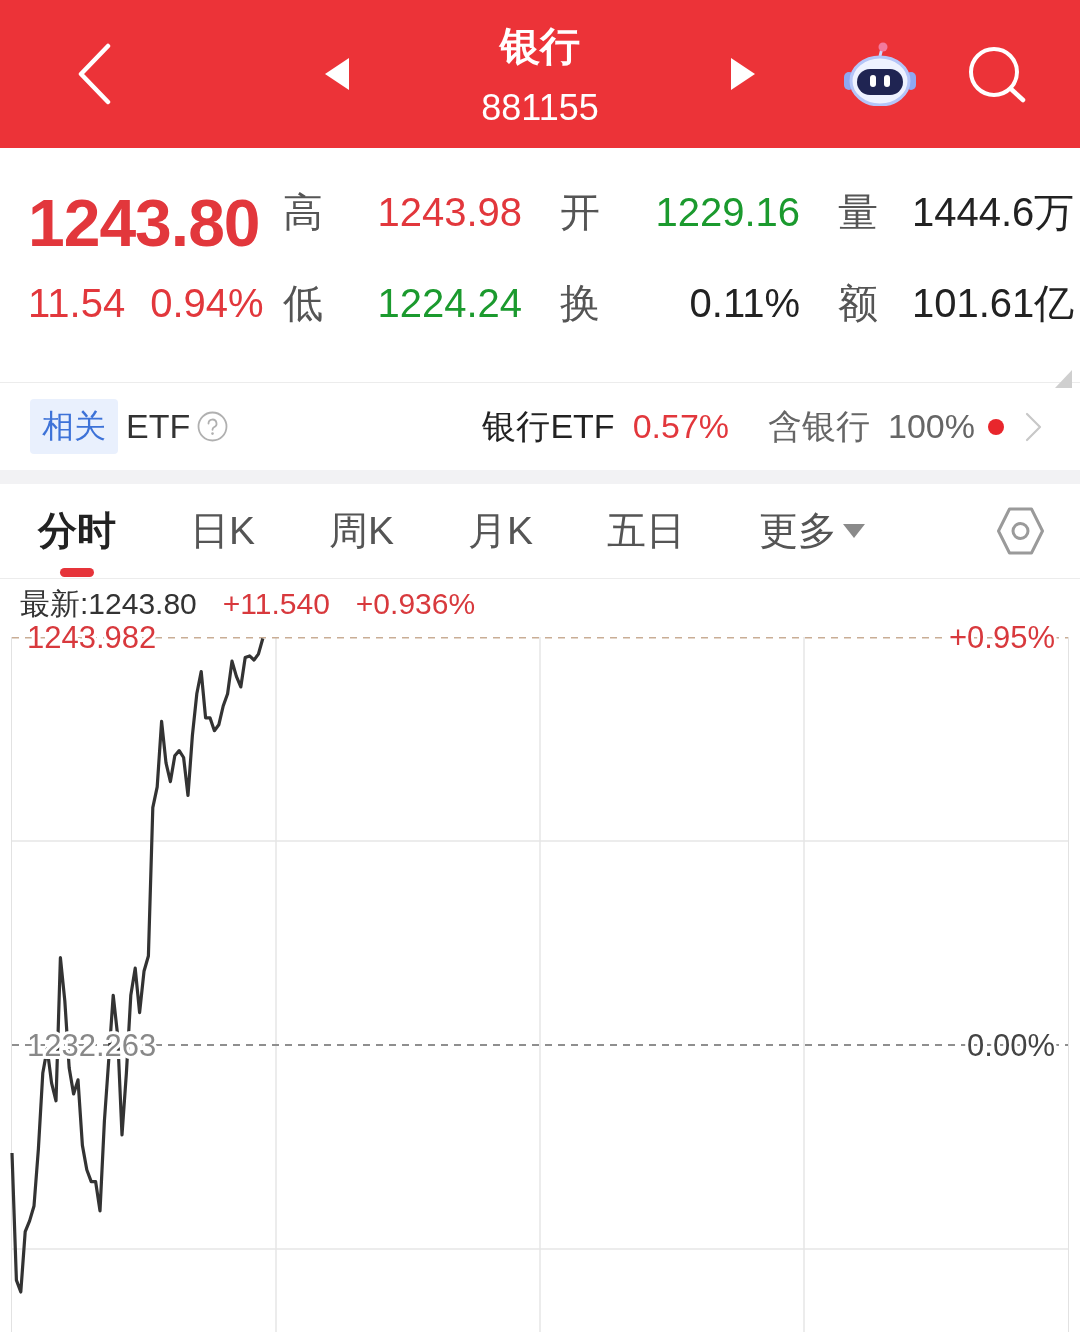 The width and height of the screenshot is (1080, 1332). I want to click on tab: 分时, so click(77, 531).